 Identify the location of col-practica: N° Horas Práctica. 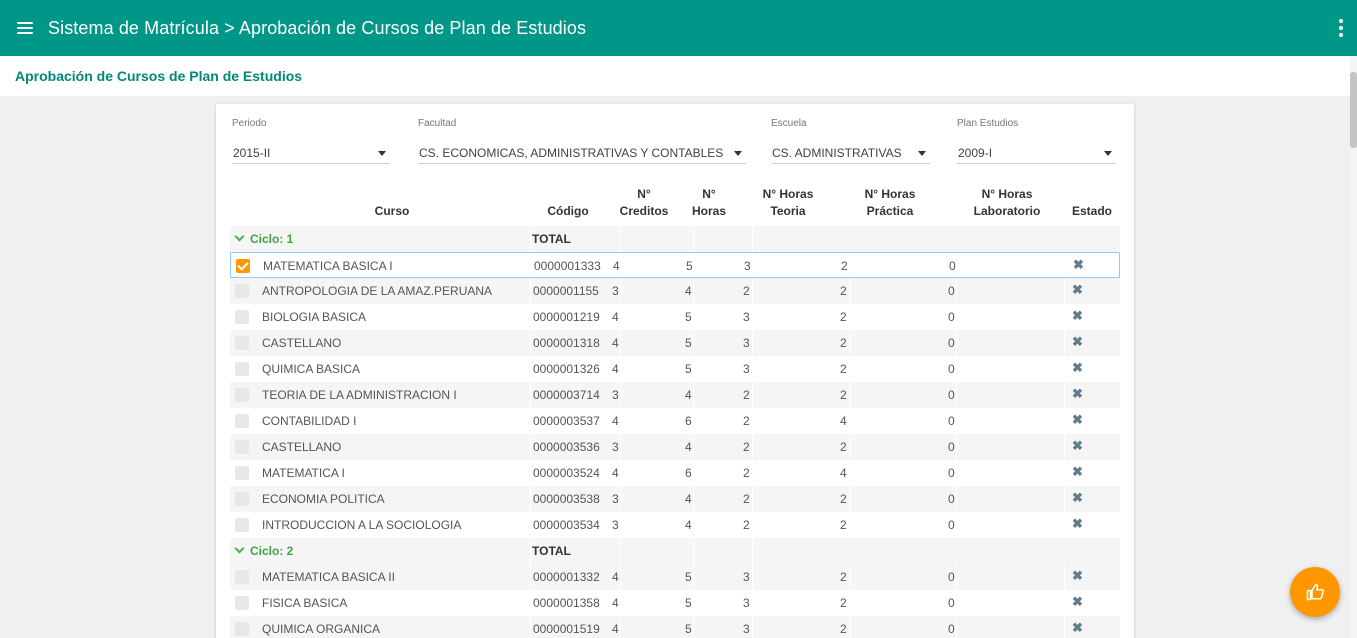
(890, 203).